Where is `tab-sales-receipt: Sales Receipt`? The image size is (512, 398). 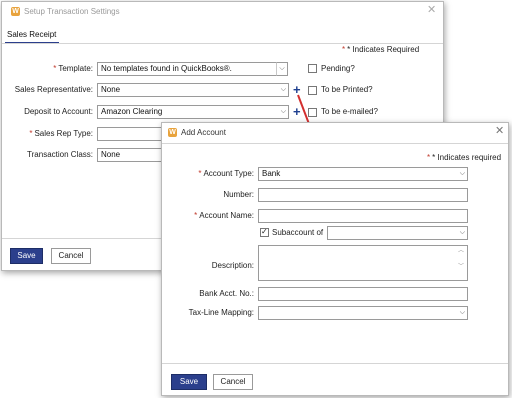
tab-sales-receipt: Sales Receipt is located at coordinates (31, 34).